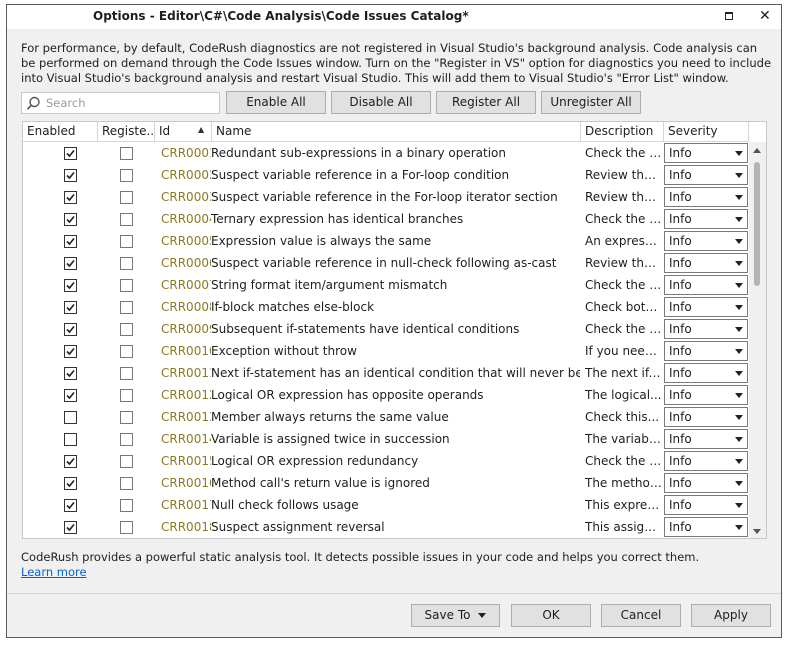  Describe the element at coordinates (680, 219) in the screenshot. I see `severity-value: Info` at that location.